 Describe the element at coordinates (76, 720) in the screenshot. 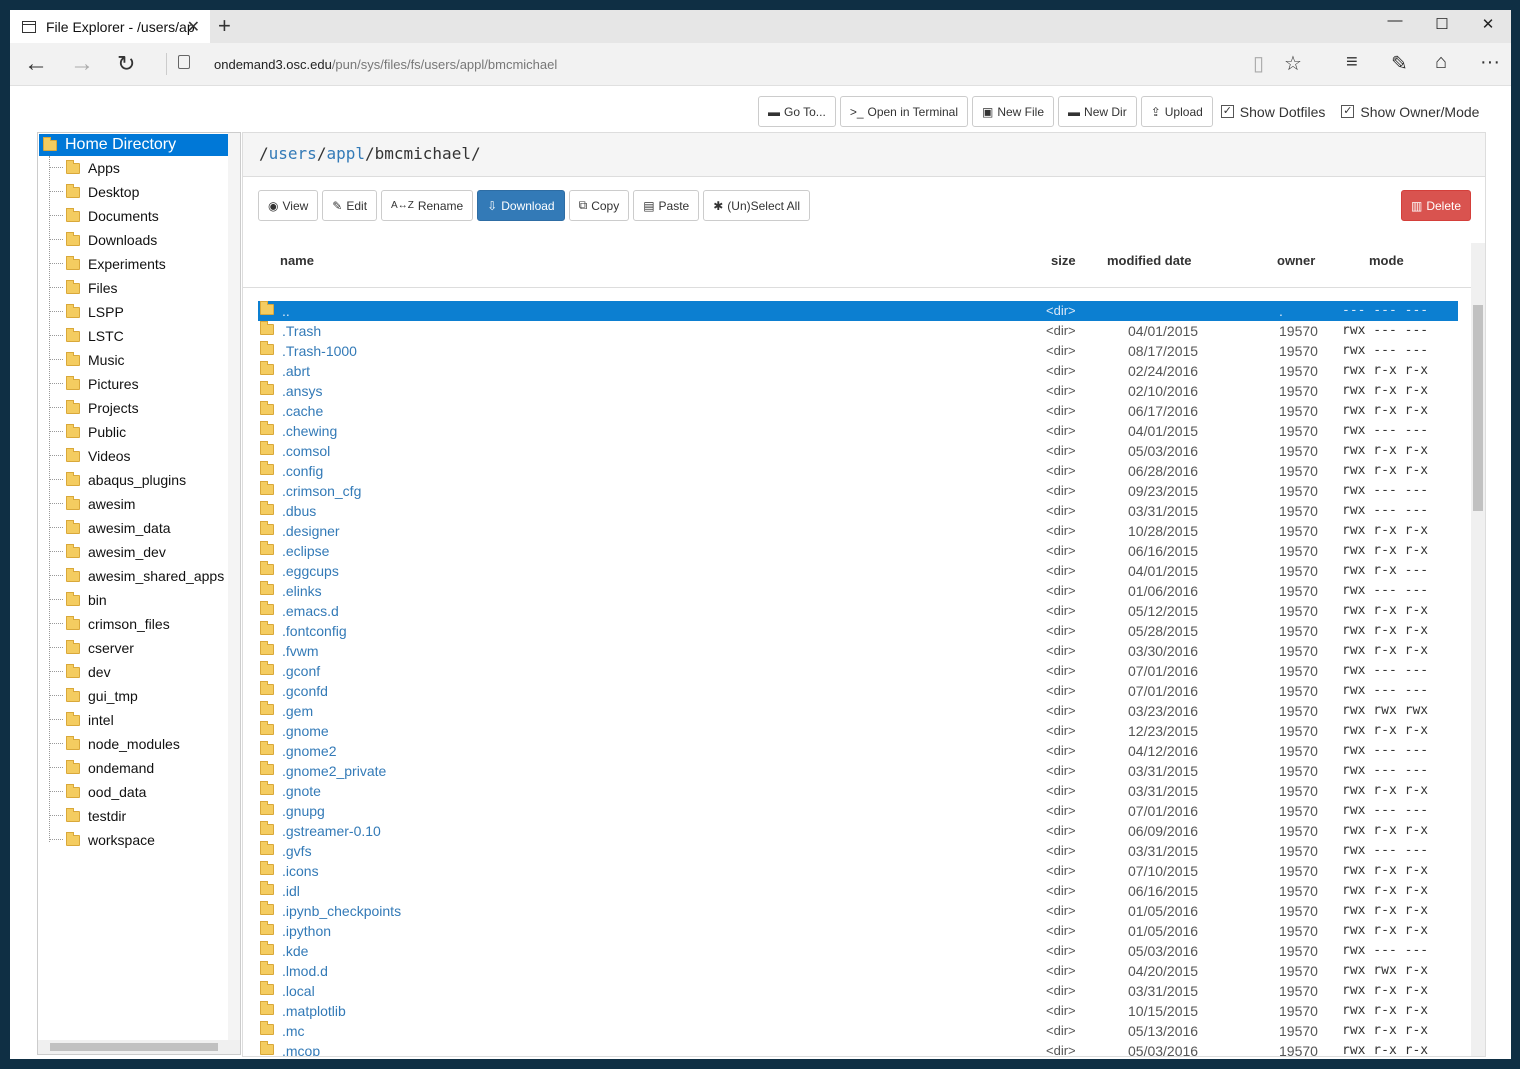

I see `tree-item: intel` at that location.